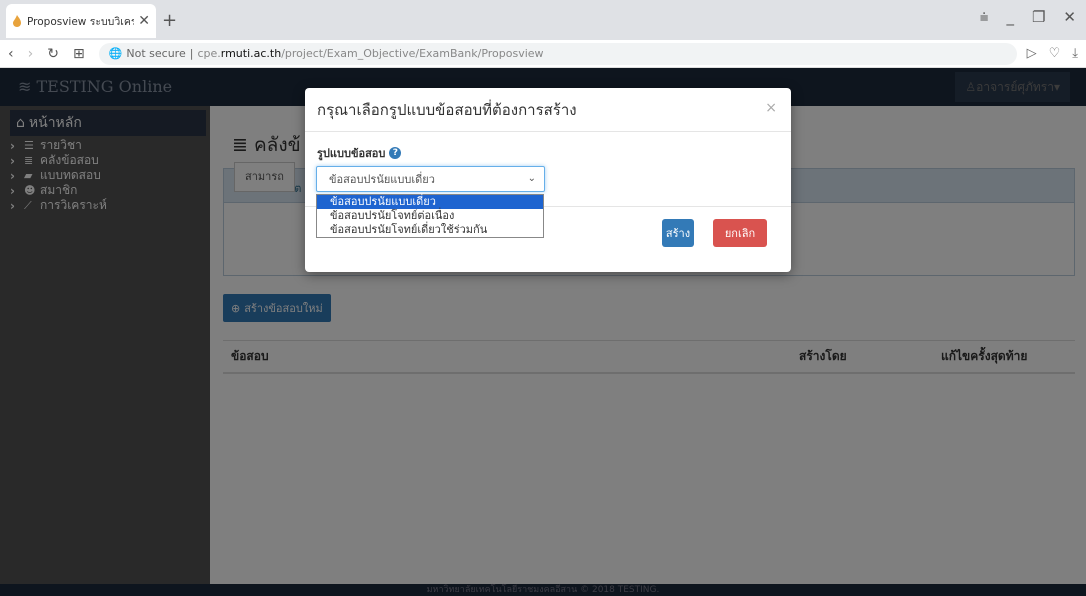 This screenshot has height=596, width=1086. What do you see at coordinates (1069, 17) in the screenshot?
I see `close-window-icon: ✕` at bounding box center [1069, 17].